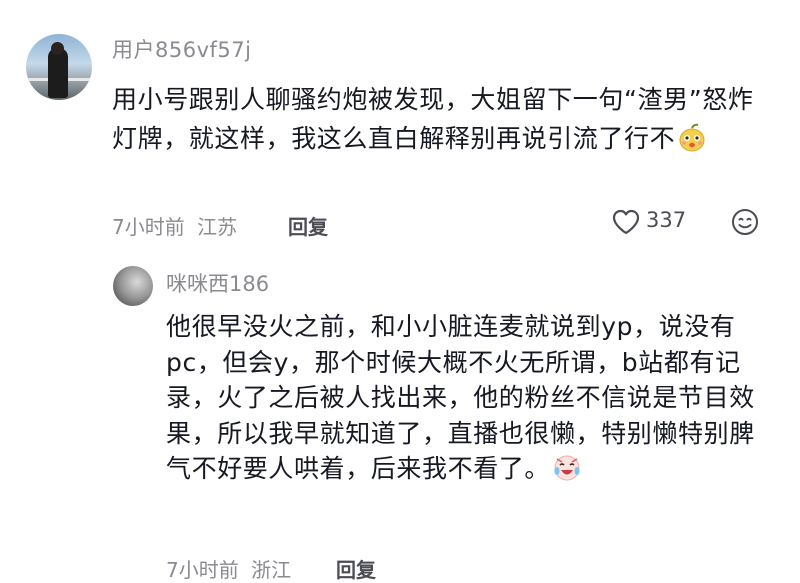 This screenshot has width=800, height=583. I want to click on comment-username: 用户856vf57j, so click(181, 49).